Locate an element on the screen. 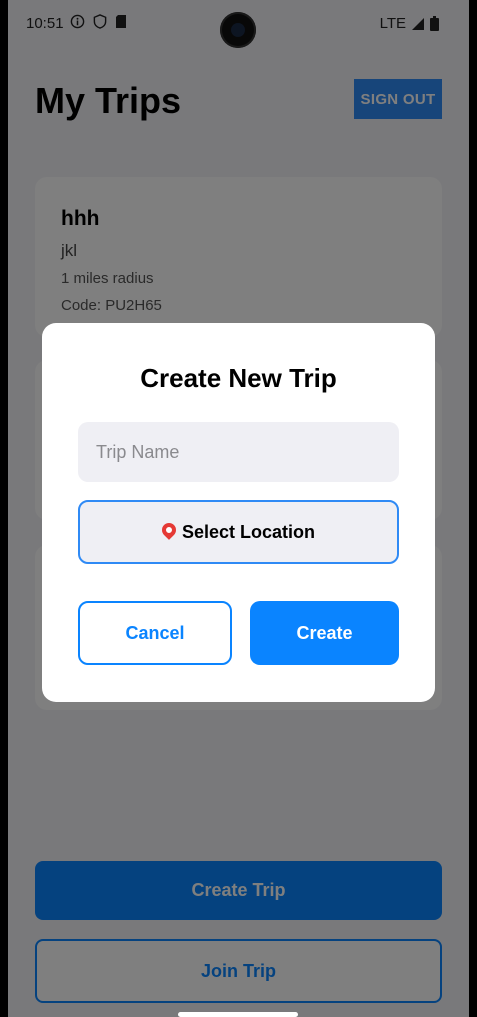 This screenshot has width=477, height=1017. cancel-button: Cancel is located at coordinates (155, 633).